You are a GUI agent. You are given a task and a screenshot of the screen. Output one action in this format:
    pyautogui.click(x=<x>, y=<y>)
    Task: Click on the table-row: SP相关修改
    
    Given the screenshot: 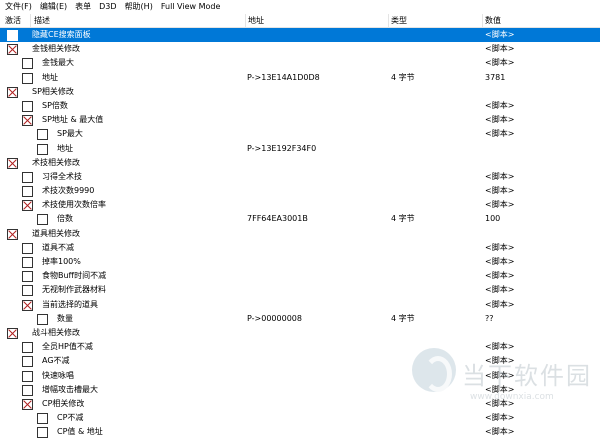 What is the action you would take?
    pyautogui.click(x=300, y=92)
    